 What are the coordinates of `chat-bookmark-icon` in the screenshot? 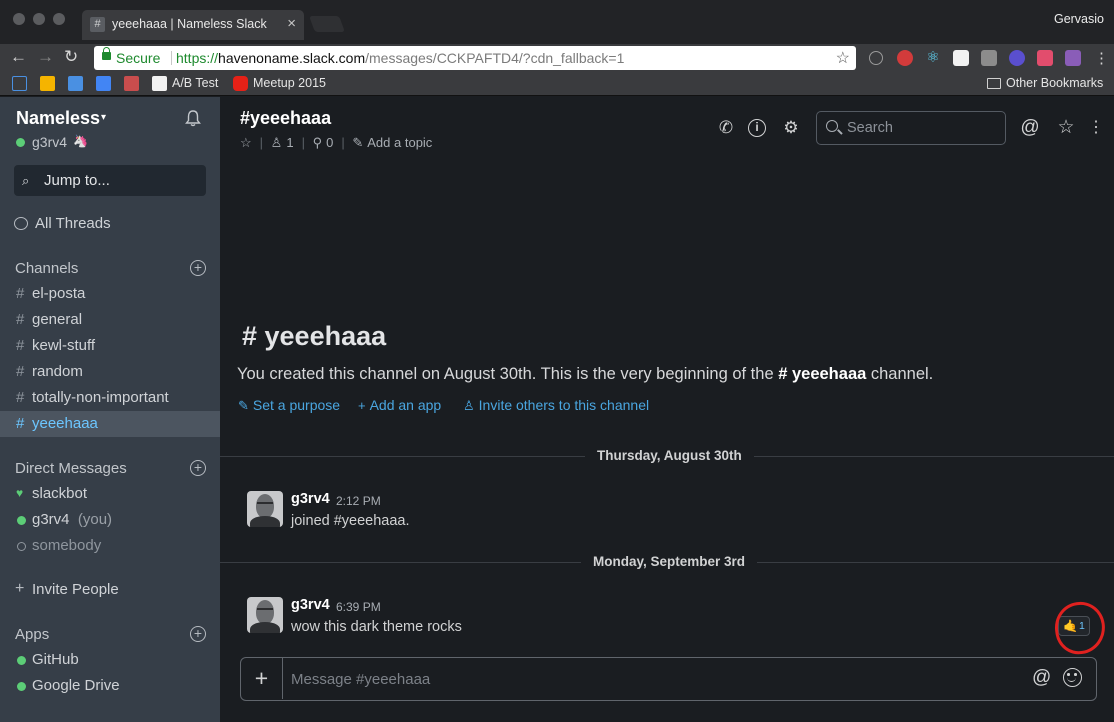 It's located at (19, 83).